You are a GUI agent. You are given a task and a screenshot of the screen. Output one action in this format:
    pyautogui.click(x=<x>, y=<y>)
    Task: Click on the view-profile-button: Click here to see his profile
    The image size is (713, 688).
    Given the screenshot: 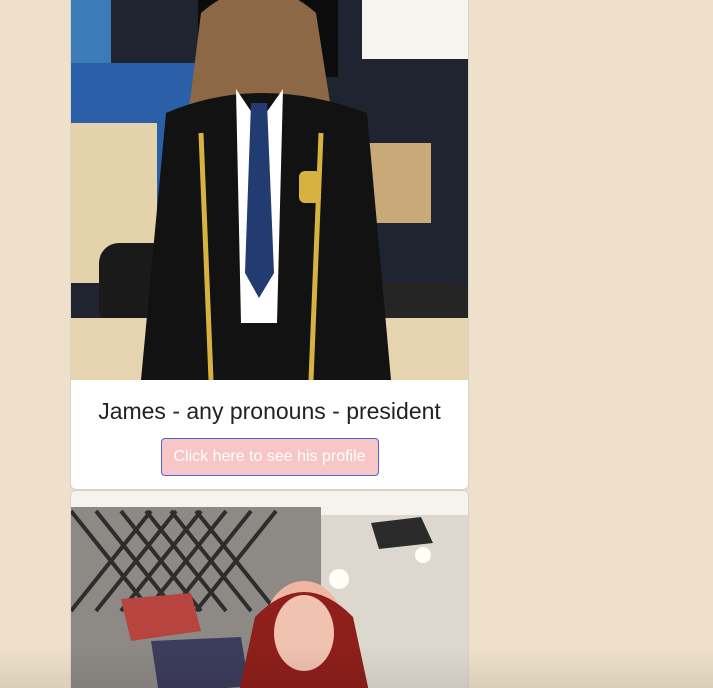 What is the action you would take?
    pyautogui.click(x=269, y=457)
    